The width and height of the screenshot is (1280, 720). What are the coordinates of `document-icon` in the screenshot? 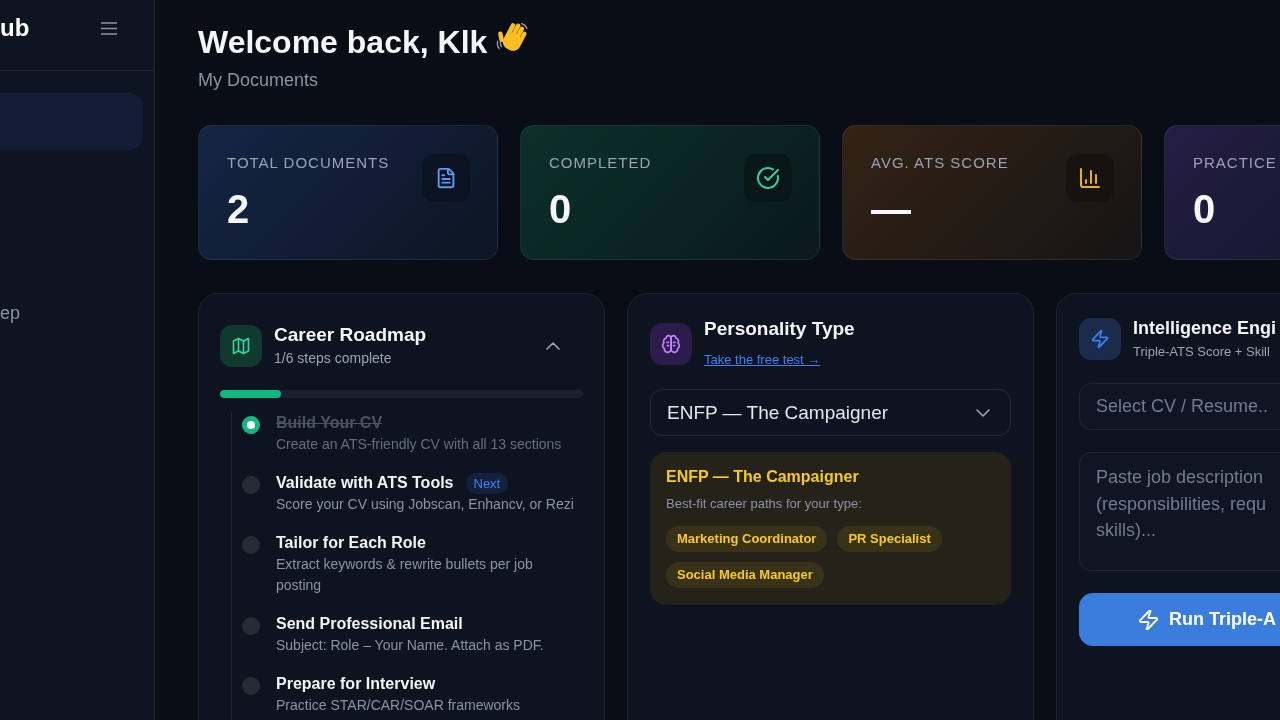 It's located at (446, 178).